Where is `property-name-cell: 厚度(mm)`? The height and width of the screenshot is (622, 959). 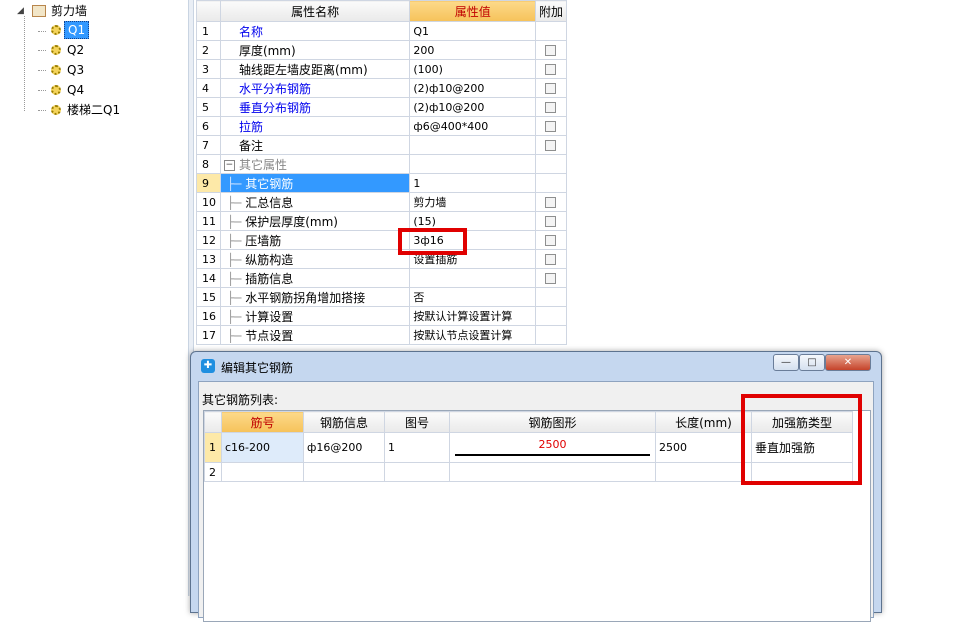 property-name-cell: 厚度(mm) is located at coordinates (315, 50).